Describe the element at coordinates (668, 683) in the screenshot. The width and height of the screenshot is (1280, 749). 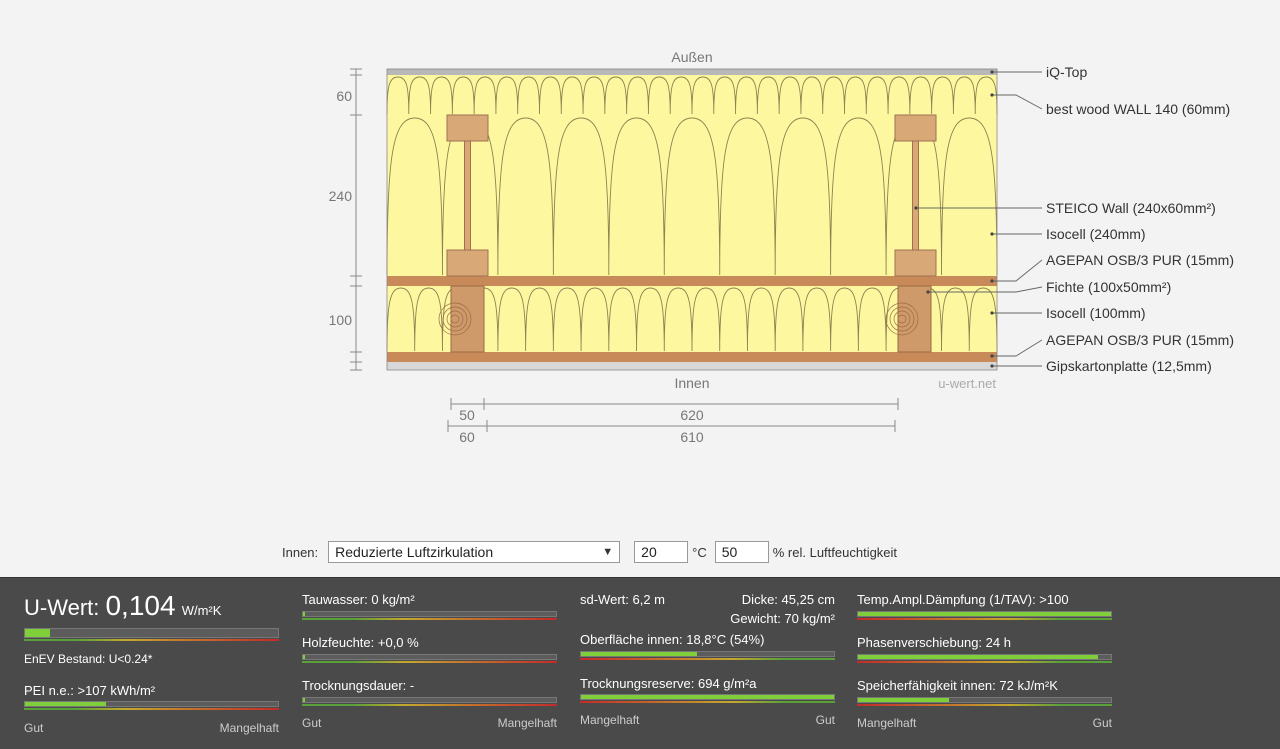
I see `trocknungsreserve-title: Trocknungsreserve: 694 g/m²a` at that location.